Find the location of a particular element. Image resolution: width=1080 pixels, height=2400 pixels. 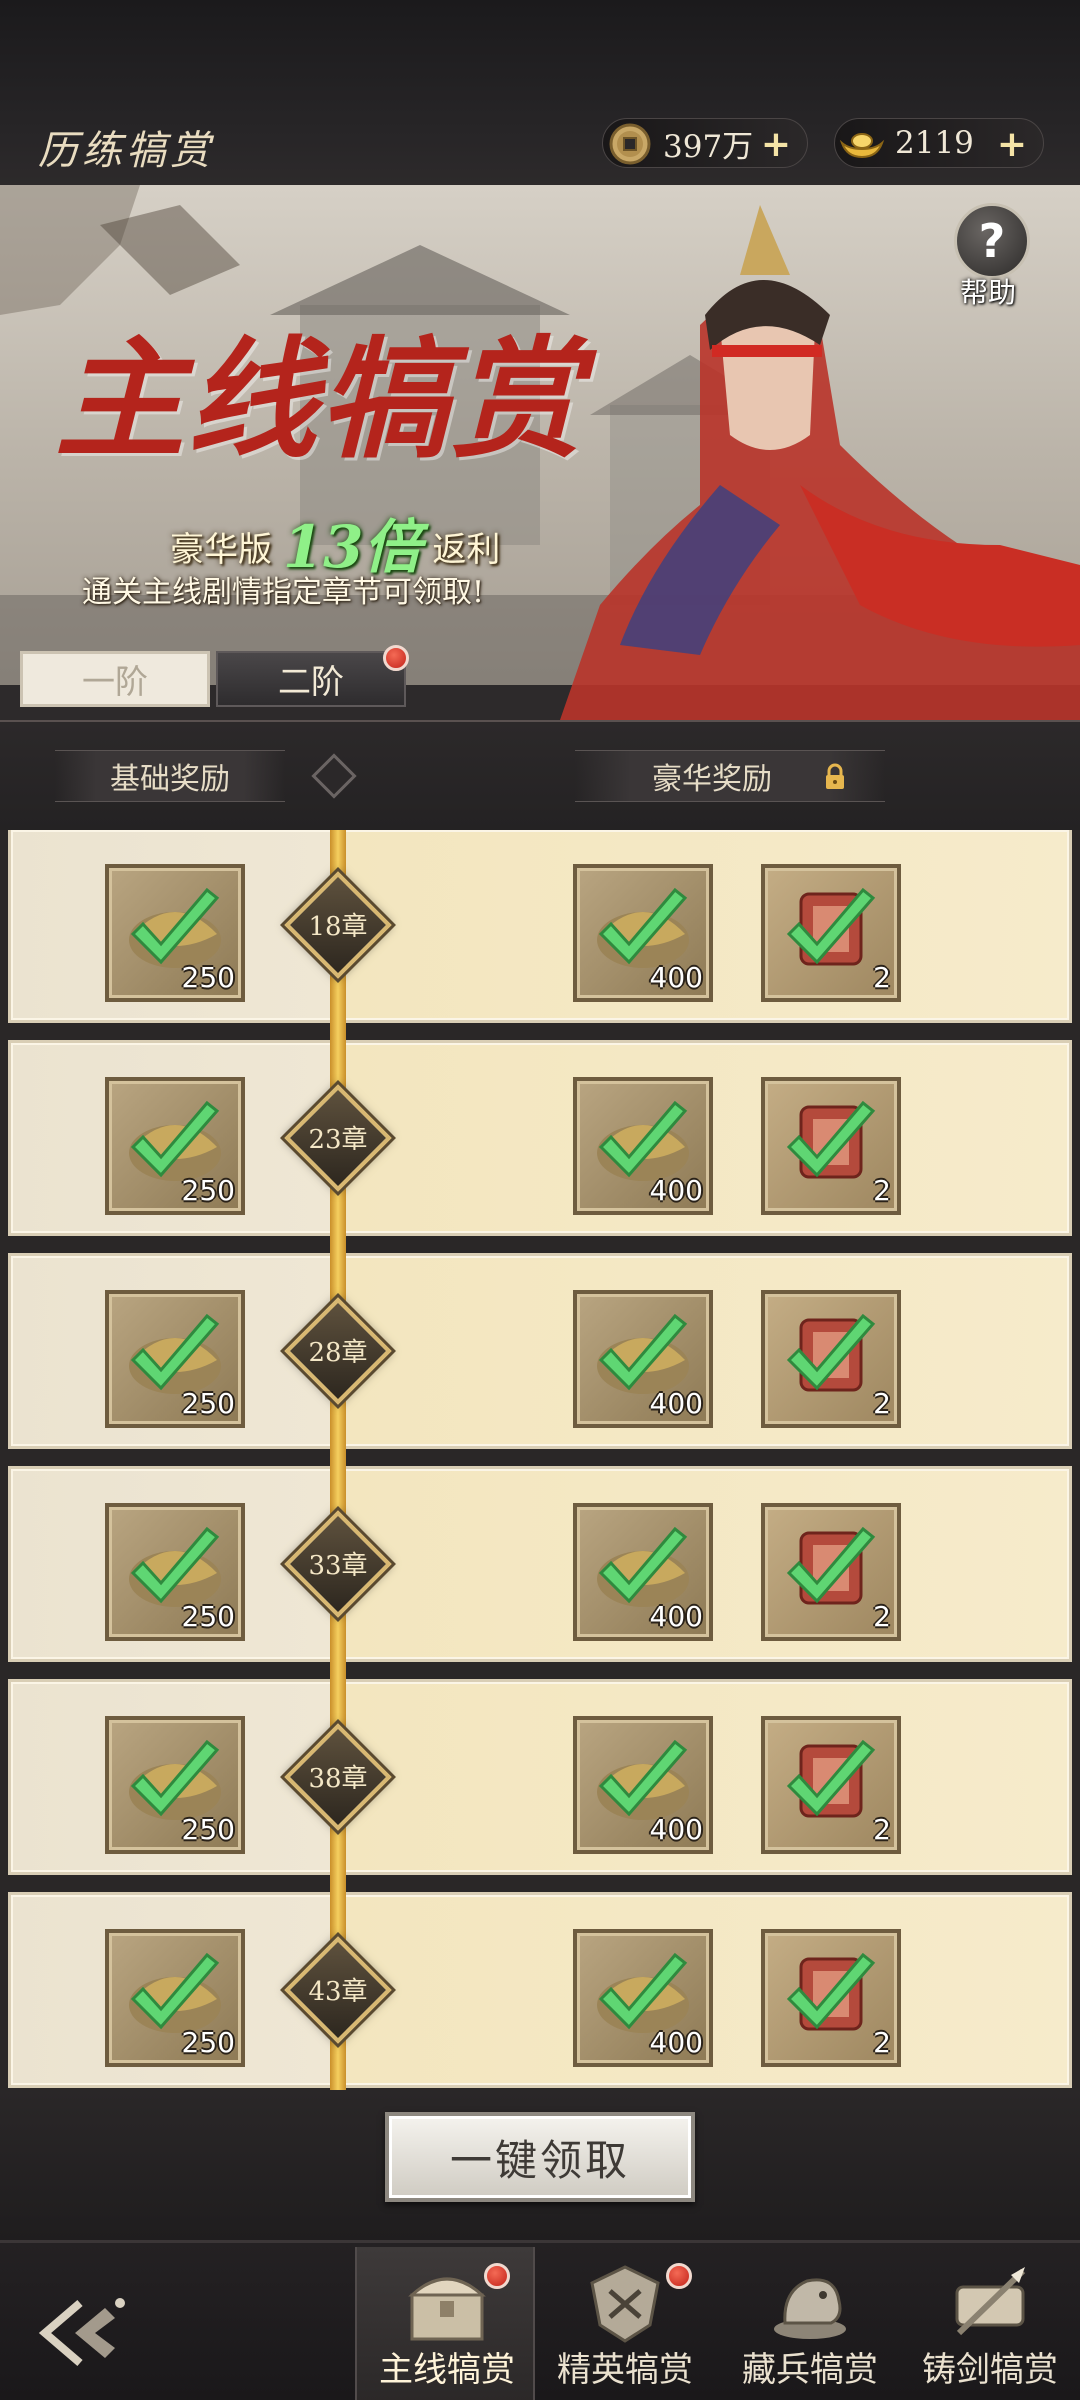

help-button: ? is located at coordinates (992, 241).